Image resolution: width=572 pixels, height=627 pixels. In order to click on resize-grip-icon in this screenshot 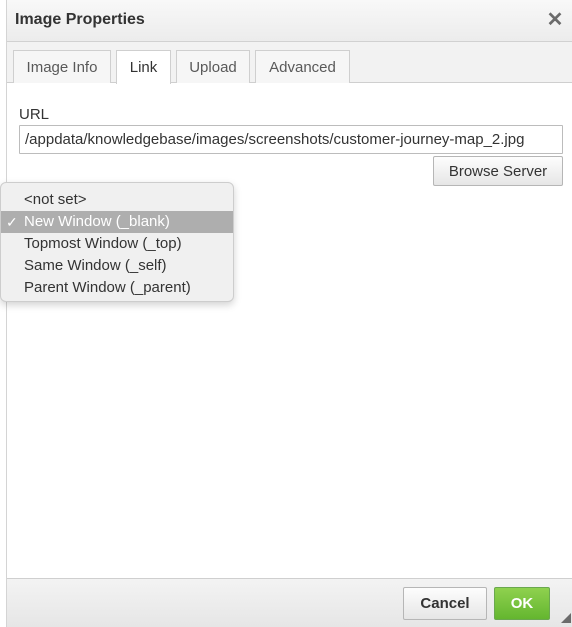, I will do `click(566, 618)`.